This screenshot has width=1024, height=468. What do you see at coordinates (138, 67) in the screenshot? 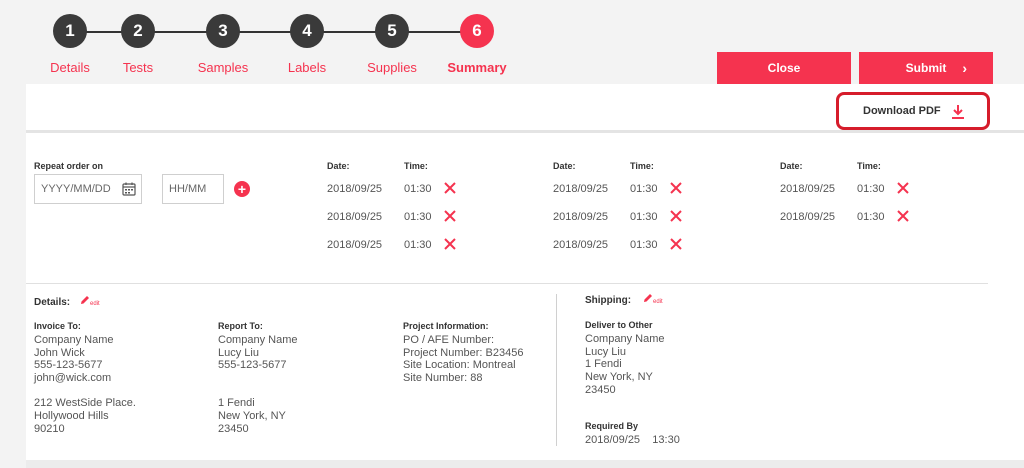
I see `step-label: Tests` at bounding box center [138, 67].